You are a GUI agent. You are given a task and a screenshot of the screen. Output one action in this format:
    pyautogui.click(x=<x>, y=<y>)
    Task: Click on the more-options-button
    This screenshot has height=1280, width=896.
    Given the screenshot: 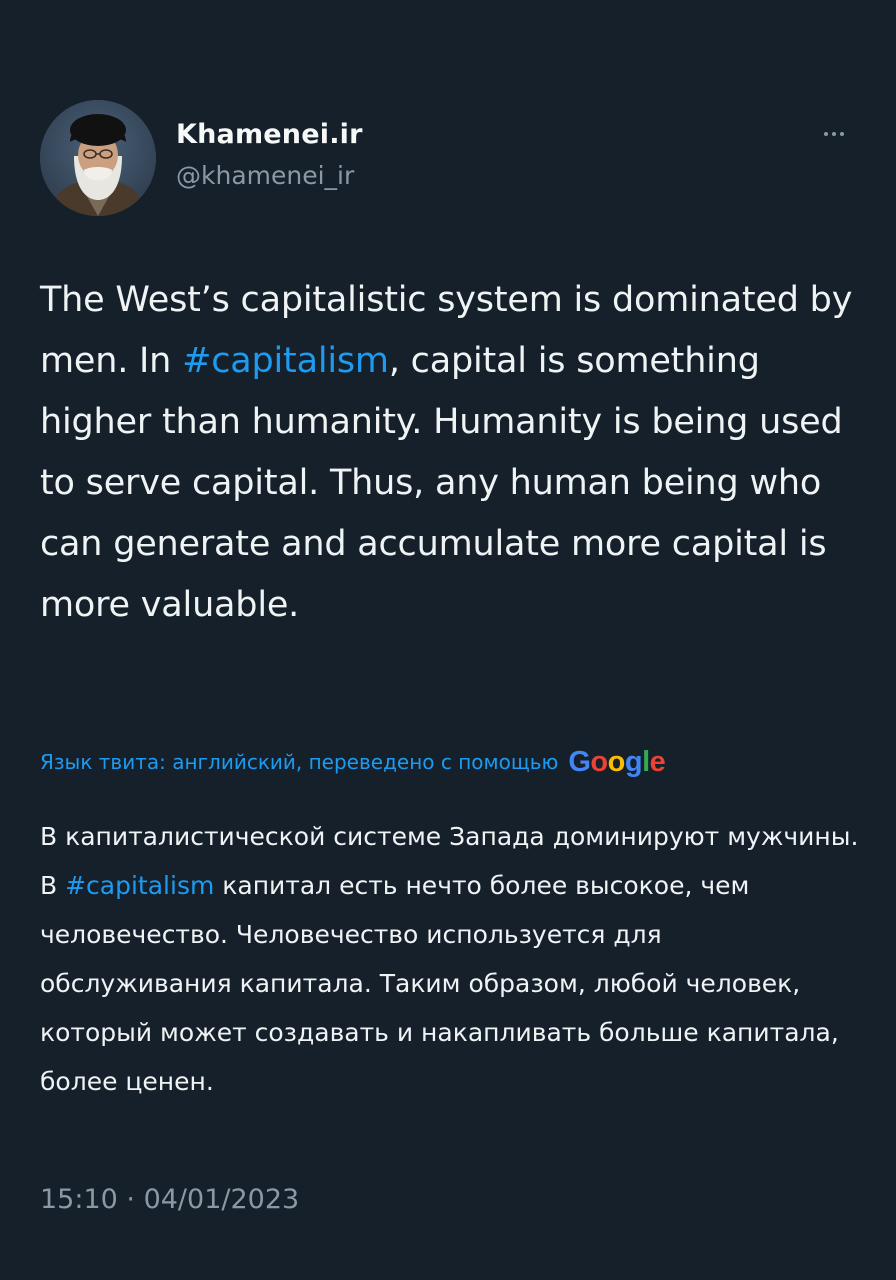 What is the action you would take?
    pyautogui.click(x=834, y=134)
    